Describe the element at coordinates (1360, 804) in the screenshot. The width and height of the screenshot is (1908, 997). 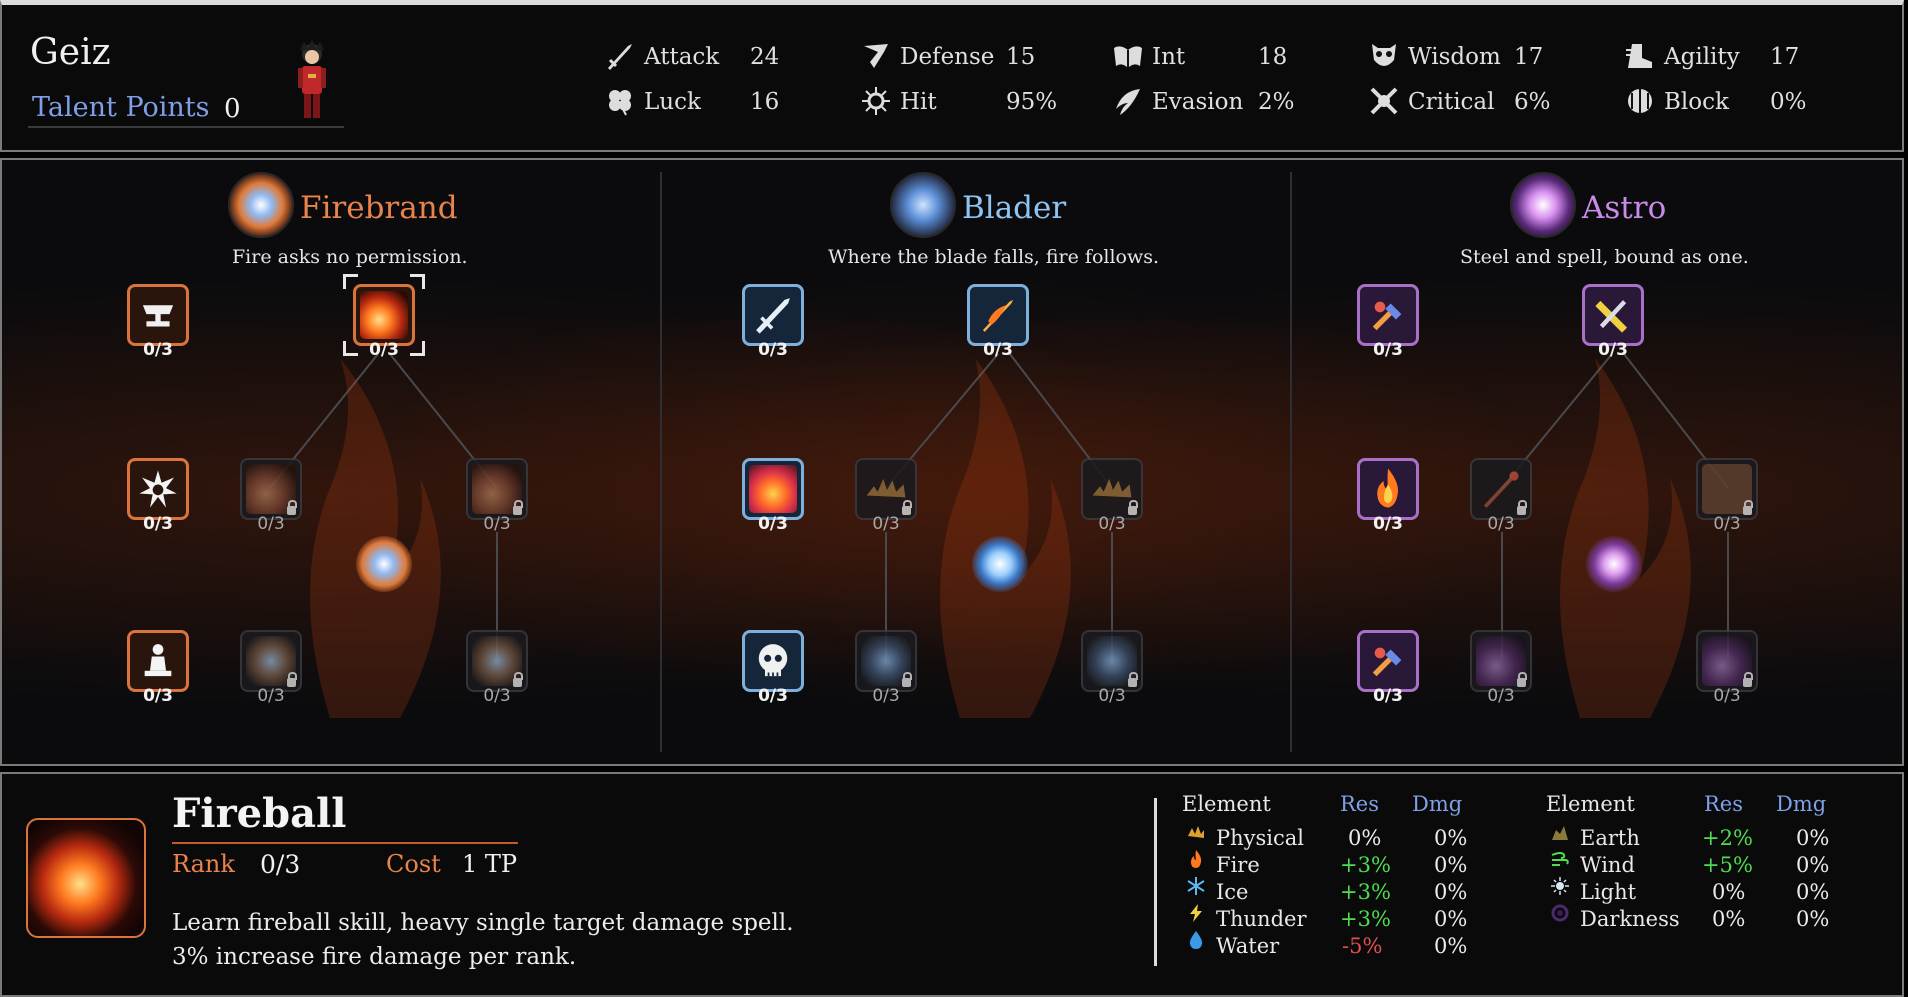
I see `res-header: Res` at that location.